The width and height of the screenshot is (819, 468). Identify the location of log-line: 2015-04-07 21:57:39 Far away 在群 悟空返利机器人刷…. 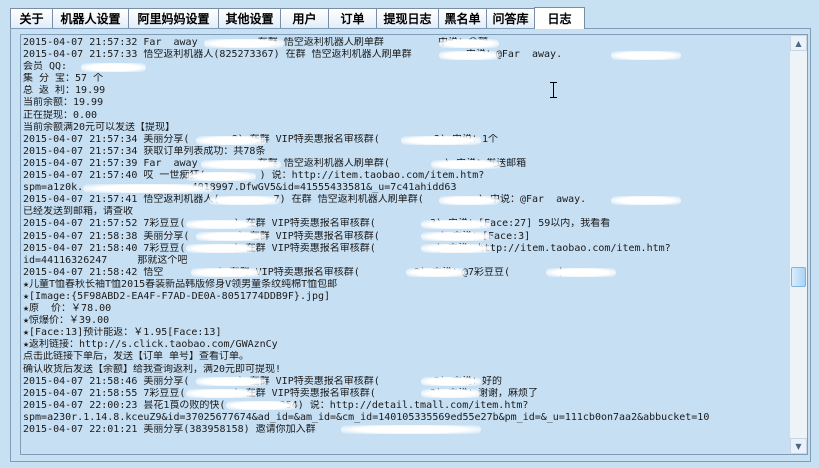
(274, 163).